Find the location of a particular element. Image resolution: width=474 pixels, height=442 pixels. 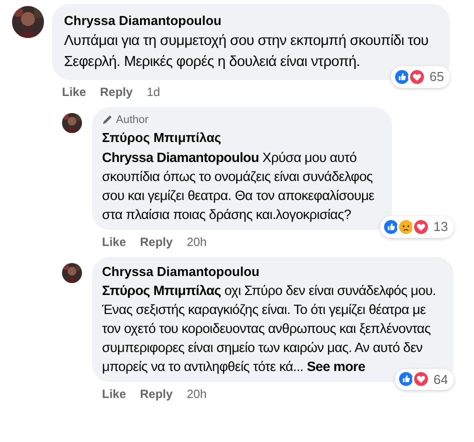

author-name: Σπύρος Μπιμπίλας is located at coordinates (242, 138).